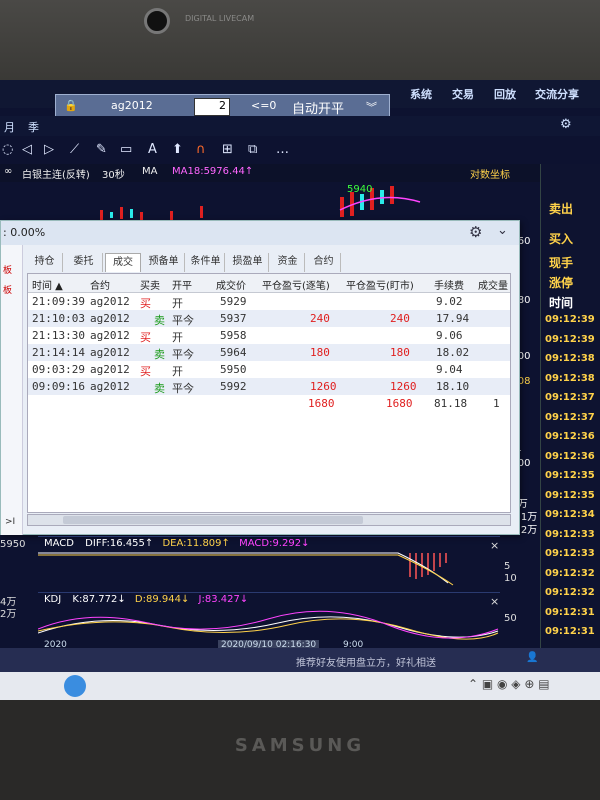  Describe the element at coordinates (152, 149) in the screenshot. I see `text-icon: A` at that location.